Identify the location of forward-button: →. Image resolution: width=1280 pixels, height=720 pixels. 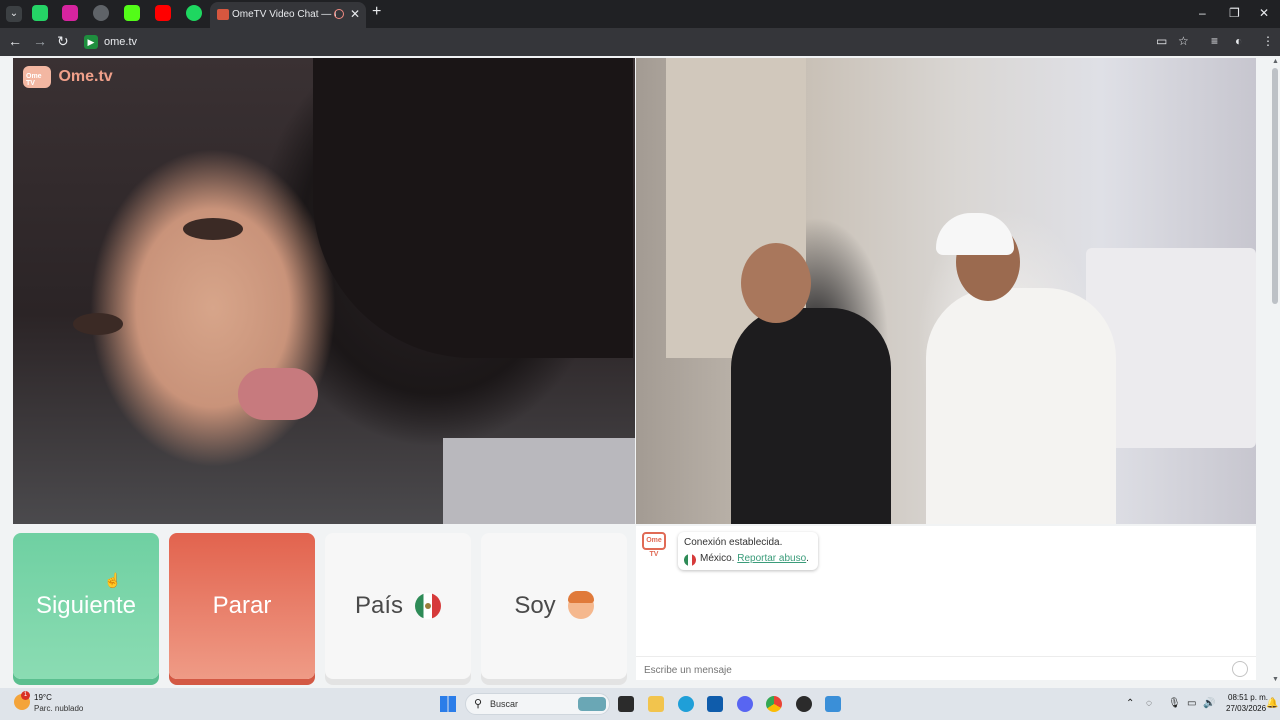
(40, 41).